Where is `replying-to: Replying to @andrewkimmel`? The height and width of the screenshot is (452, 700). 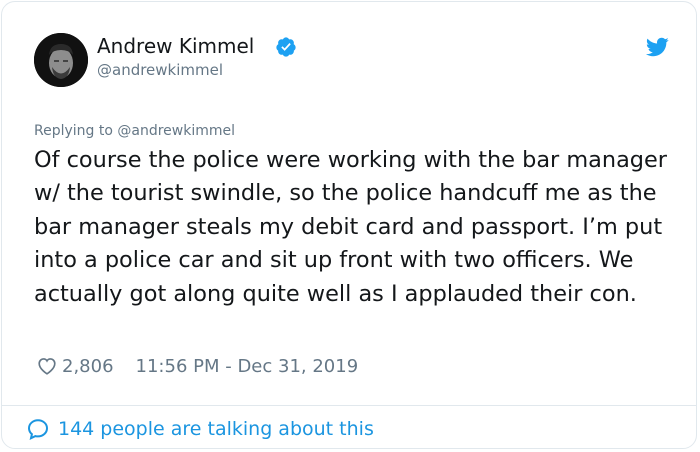
replying-to: Replying to @andrewkimmel is located at coordinates (134, 131).